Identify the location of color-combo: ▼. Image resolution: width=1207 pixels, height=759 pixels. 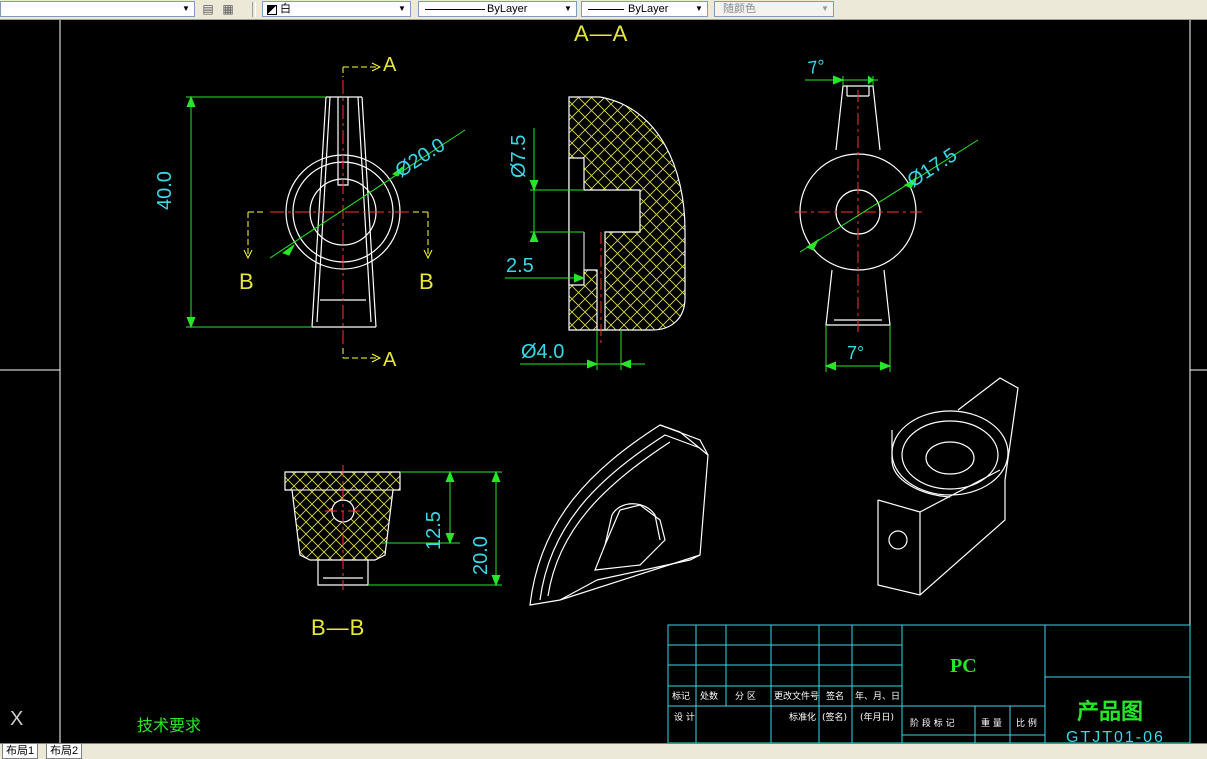
(97, 9).